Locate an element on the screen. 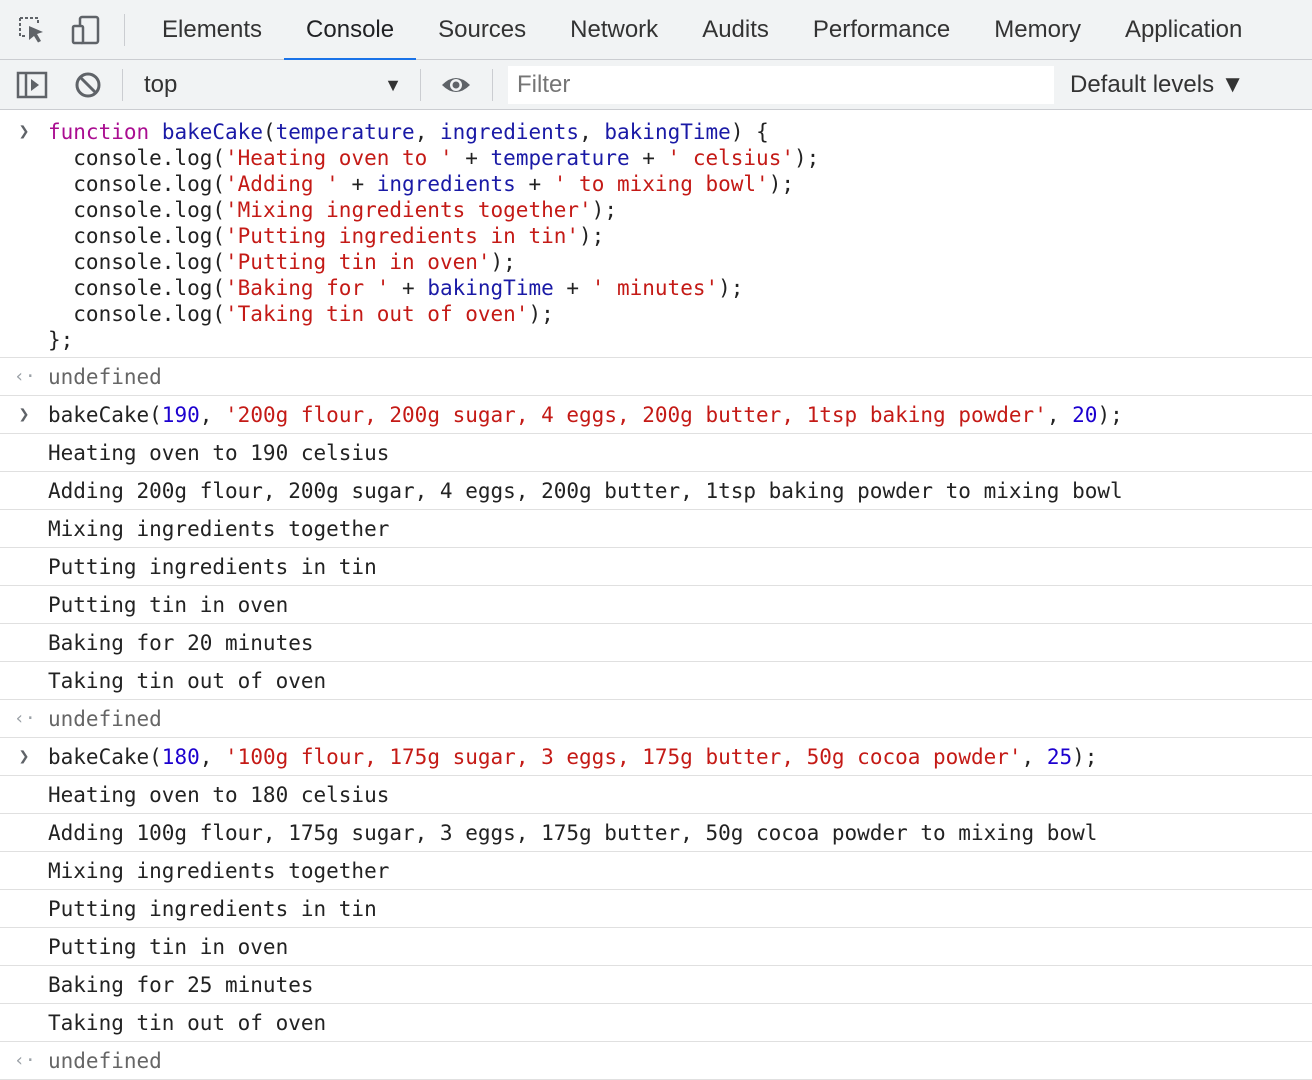  code-token: }; is located at coordinates (61, 340).